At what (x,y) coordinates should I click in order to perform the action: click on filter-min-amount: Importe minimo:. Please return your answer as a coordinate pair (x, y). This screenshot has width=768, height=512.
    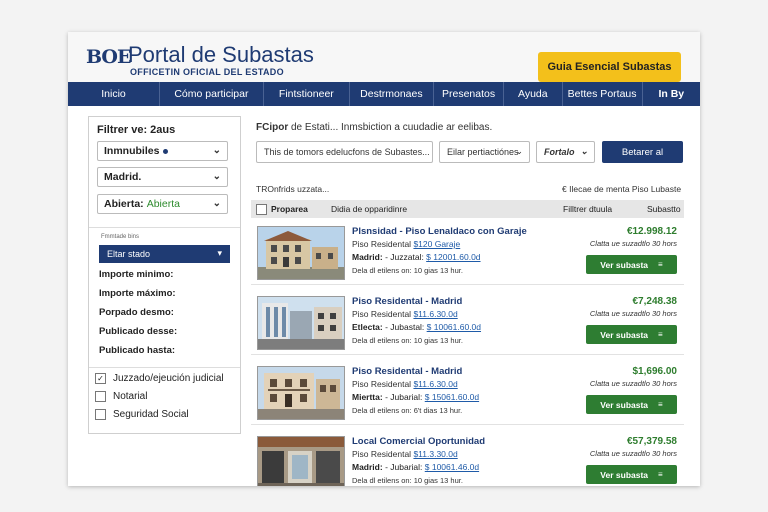
    Looking at the image, I should click on (136, 274).